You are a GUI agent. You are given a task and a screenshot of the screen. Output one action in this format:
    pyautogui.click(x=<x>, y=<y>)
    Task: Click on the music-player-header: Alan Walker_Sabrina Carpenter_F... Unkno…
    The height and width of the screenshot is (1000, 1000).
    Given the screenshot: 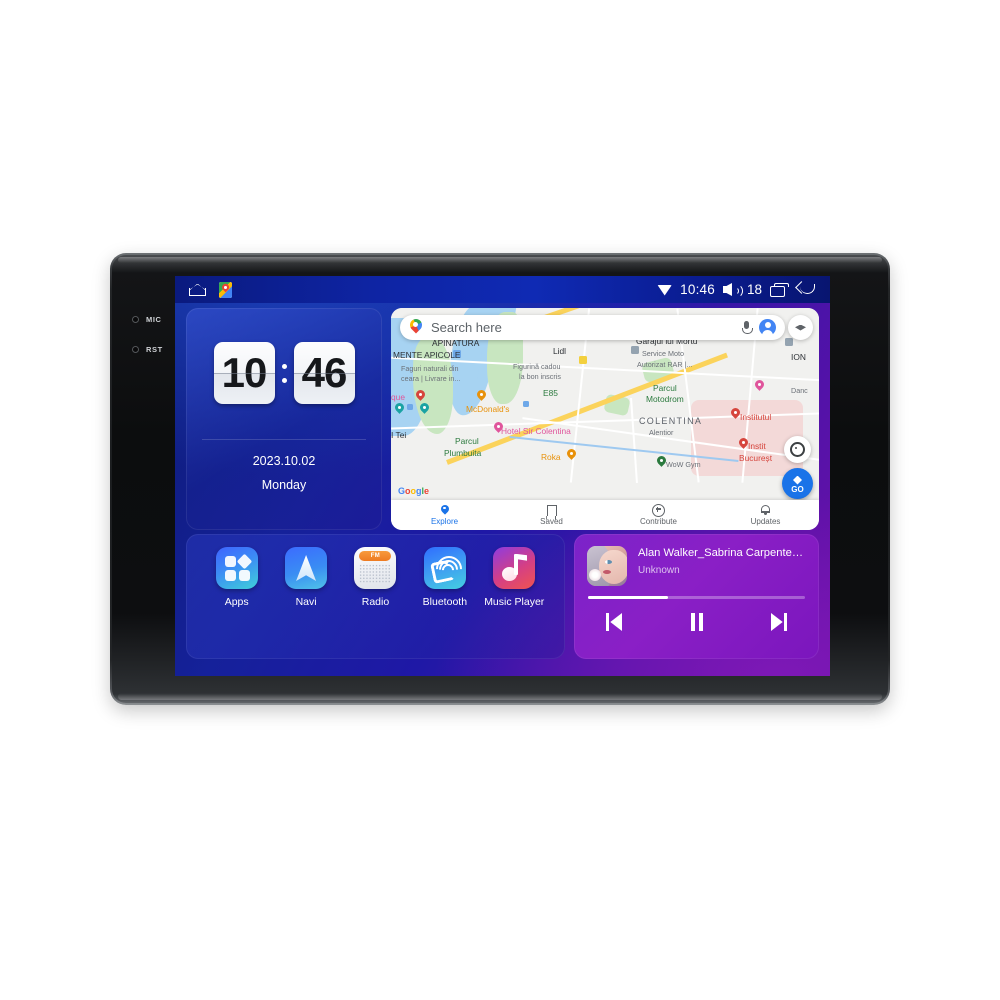 What is the action you would take?
    pyautogui.click(x=696, y=566)
    